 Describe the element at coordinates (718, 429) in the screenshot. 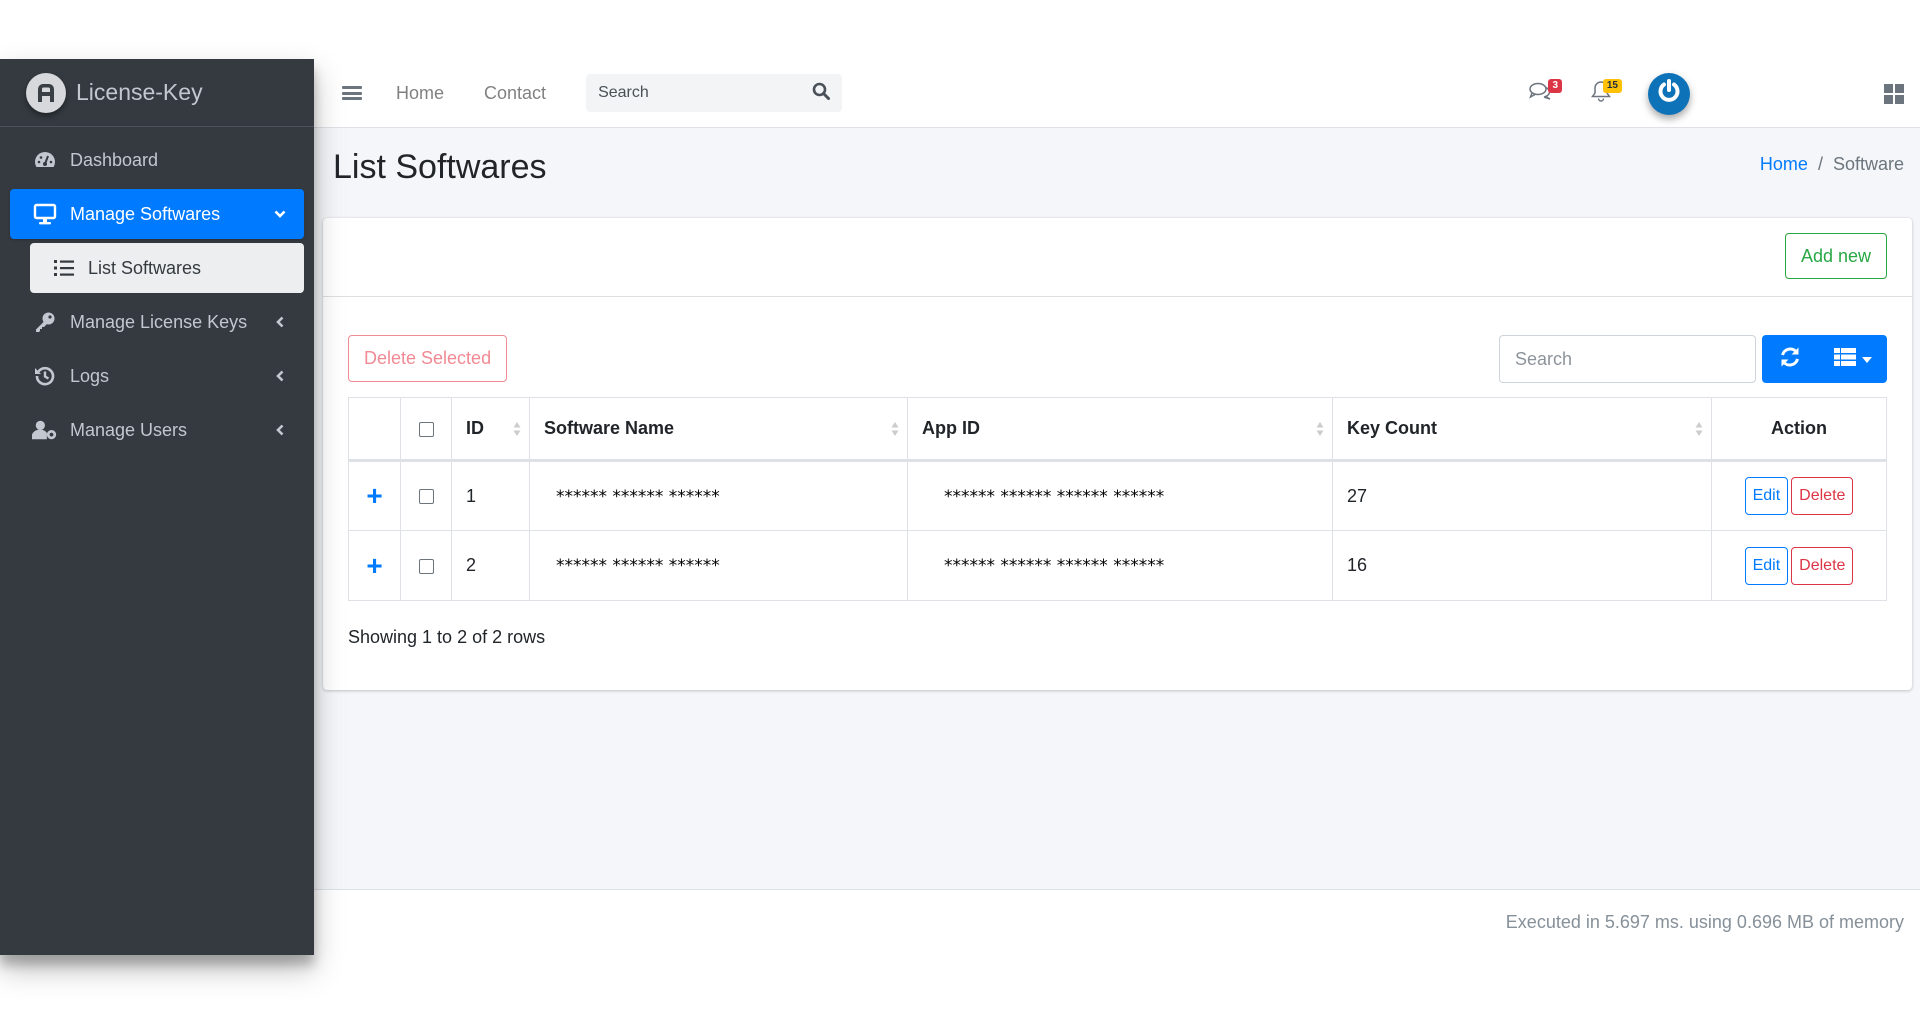

I see `column-header-software-name: Software Name` at that location.